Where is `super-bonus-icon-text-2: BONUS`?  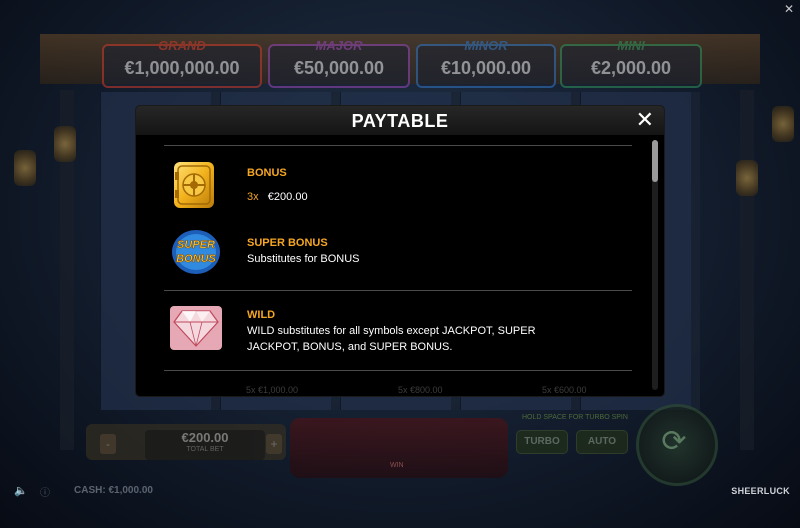 super-bonus-icon-text-2: BONUS is located at coordinates (196, 259).